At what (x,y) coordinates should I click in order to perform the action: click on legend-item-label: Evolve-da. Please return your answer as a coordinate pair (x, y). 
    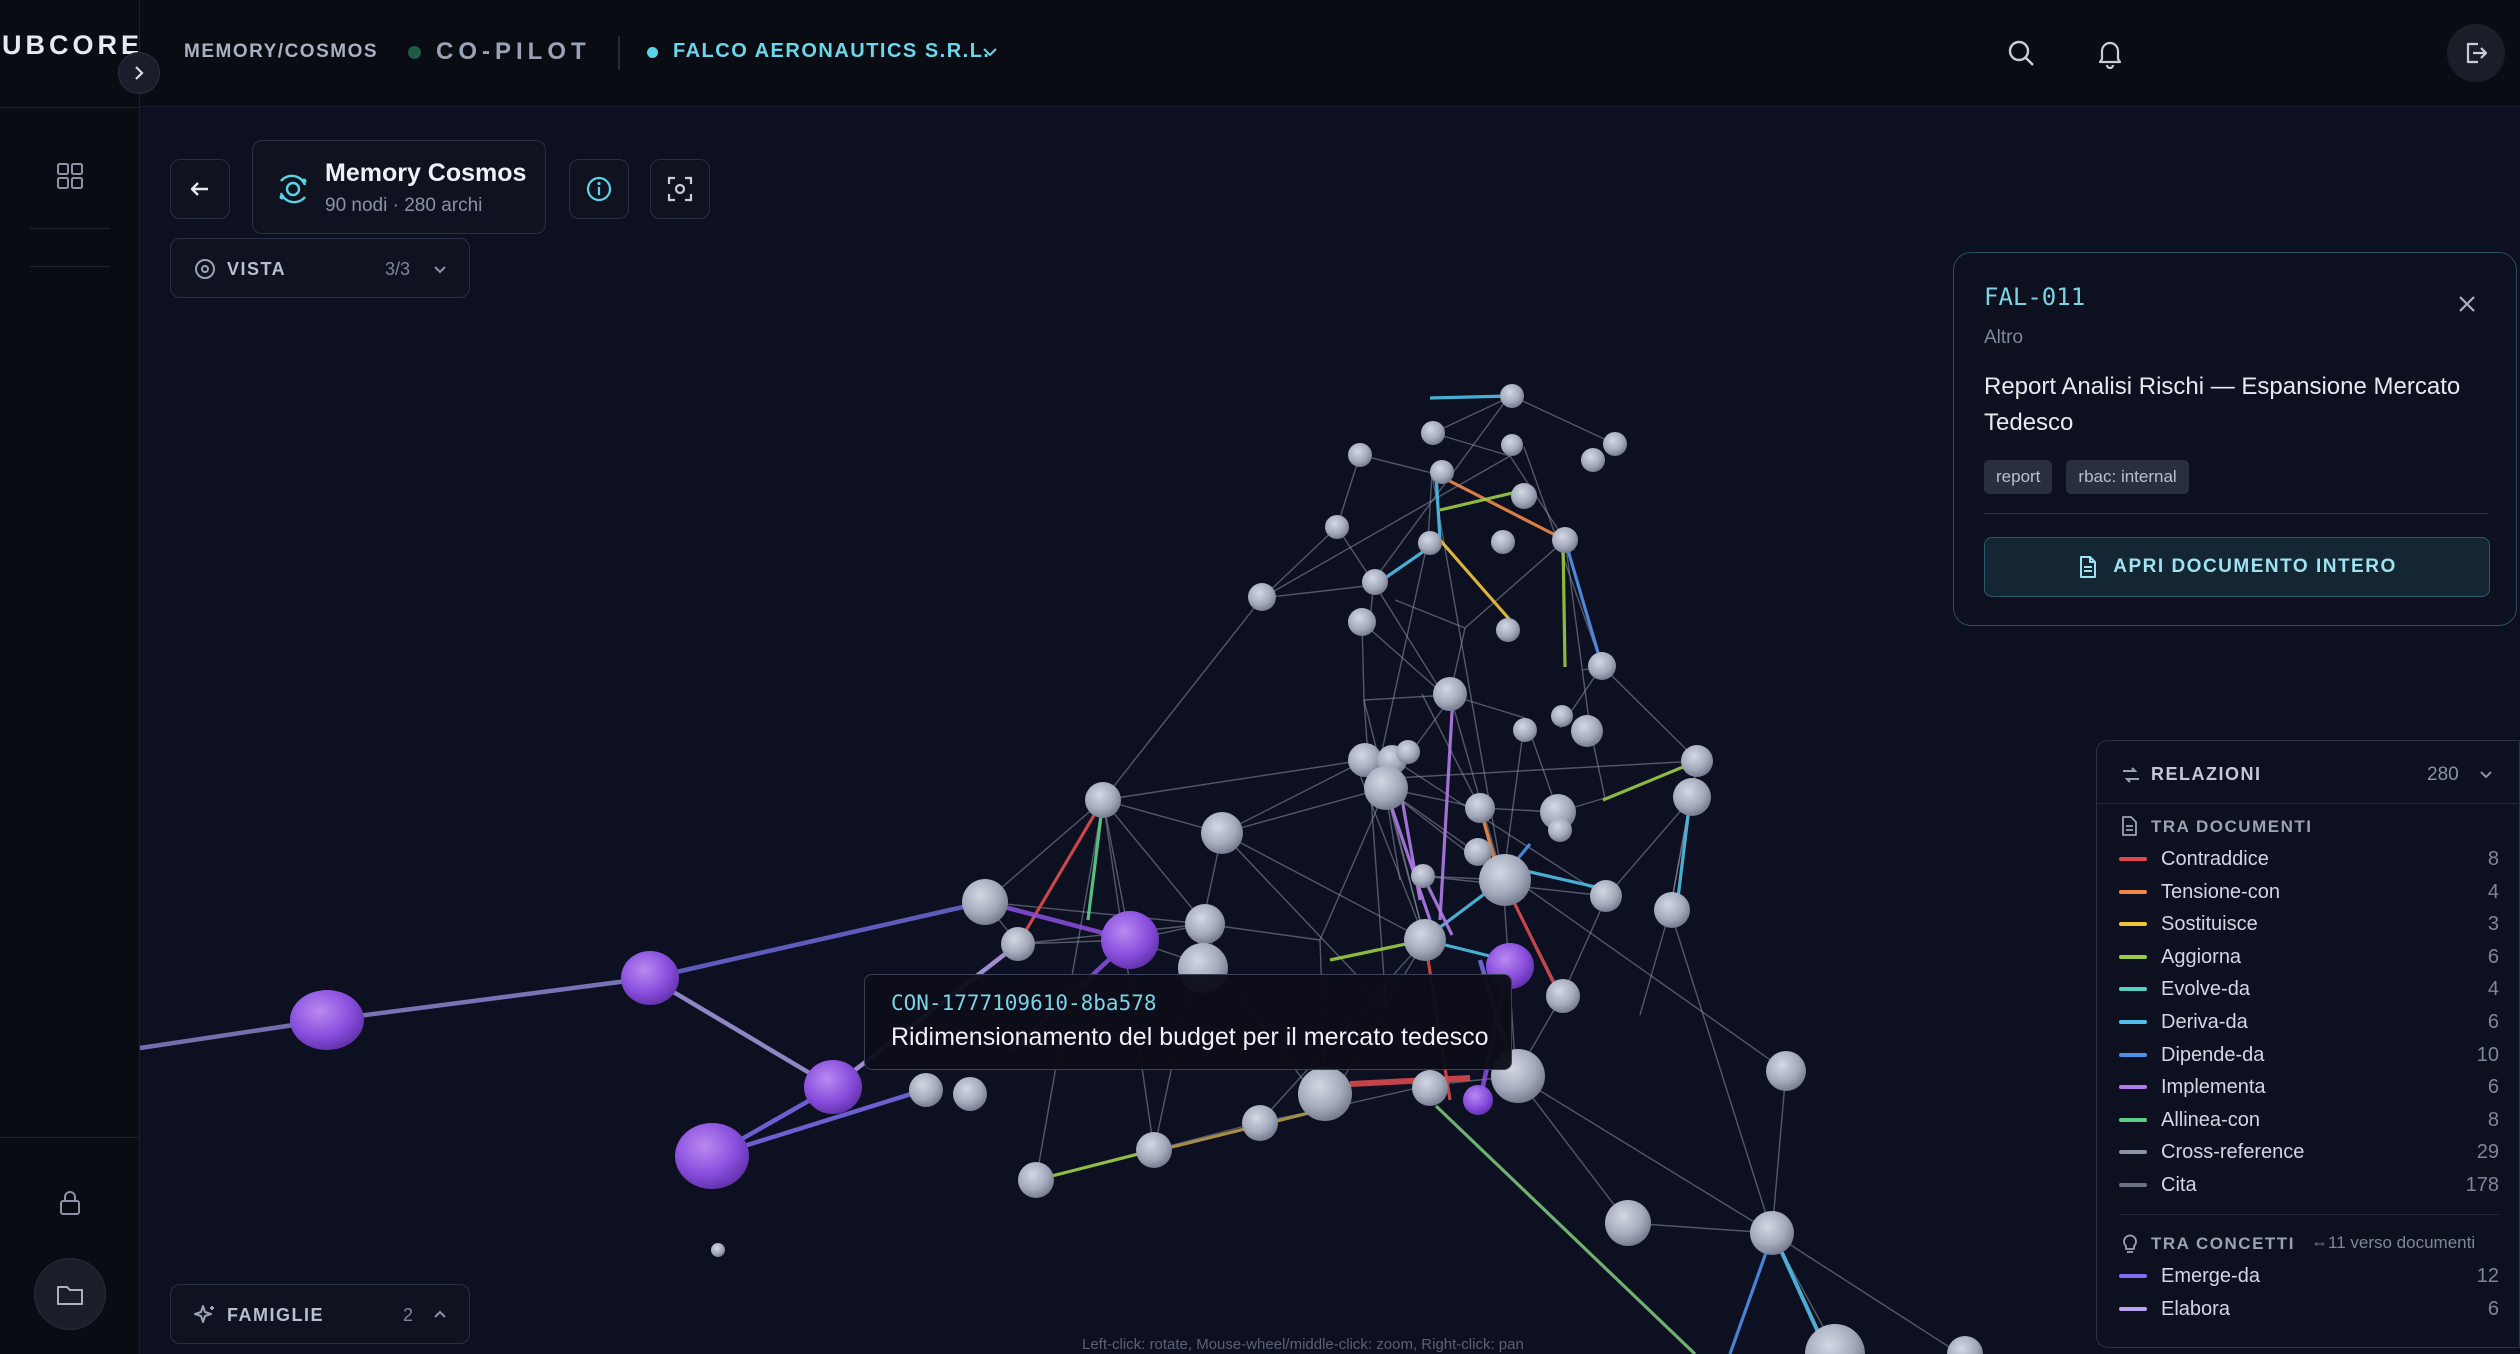
    Looking at the image, I should click on (2205, 989).